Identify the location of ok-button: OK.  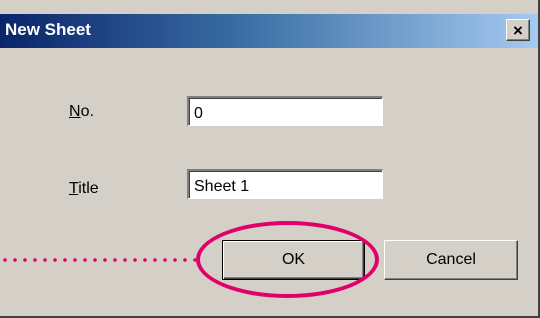
(293, 260).